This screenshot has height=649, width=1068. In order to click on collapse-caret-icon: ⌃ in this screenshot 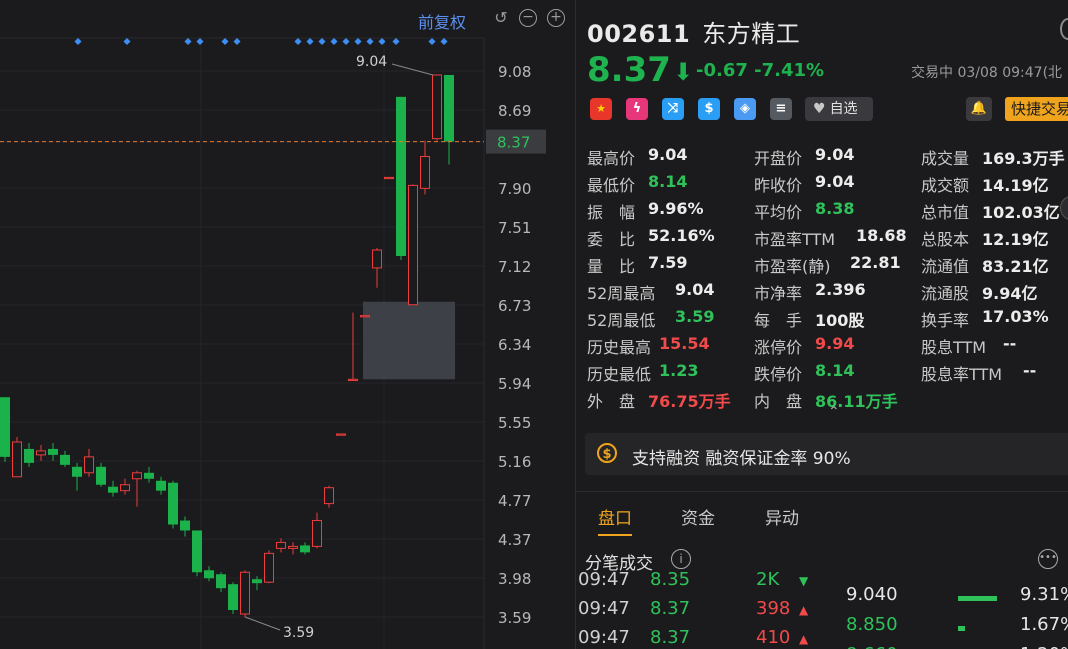, I will do `click(834, 412)`.